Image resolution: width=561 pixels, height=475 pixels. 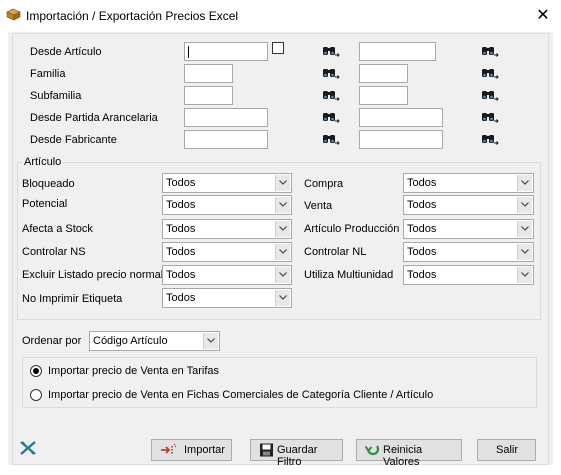 I want to click on bloqueado-select: Todos, so click(x=227, y=183).